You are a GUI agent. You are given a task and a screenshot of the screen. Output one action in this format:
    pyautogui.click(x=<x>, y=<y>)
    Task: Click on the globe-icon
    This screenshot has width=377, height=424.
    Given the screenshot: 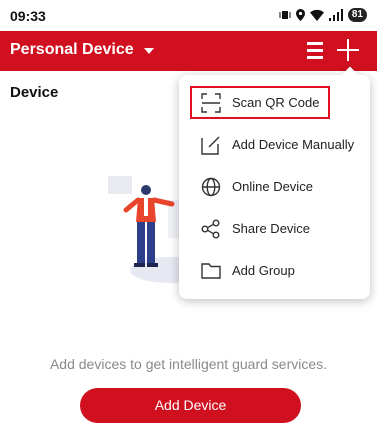 What is the action you would take?
    pyautogui.click(x=211, y=187)
    